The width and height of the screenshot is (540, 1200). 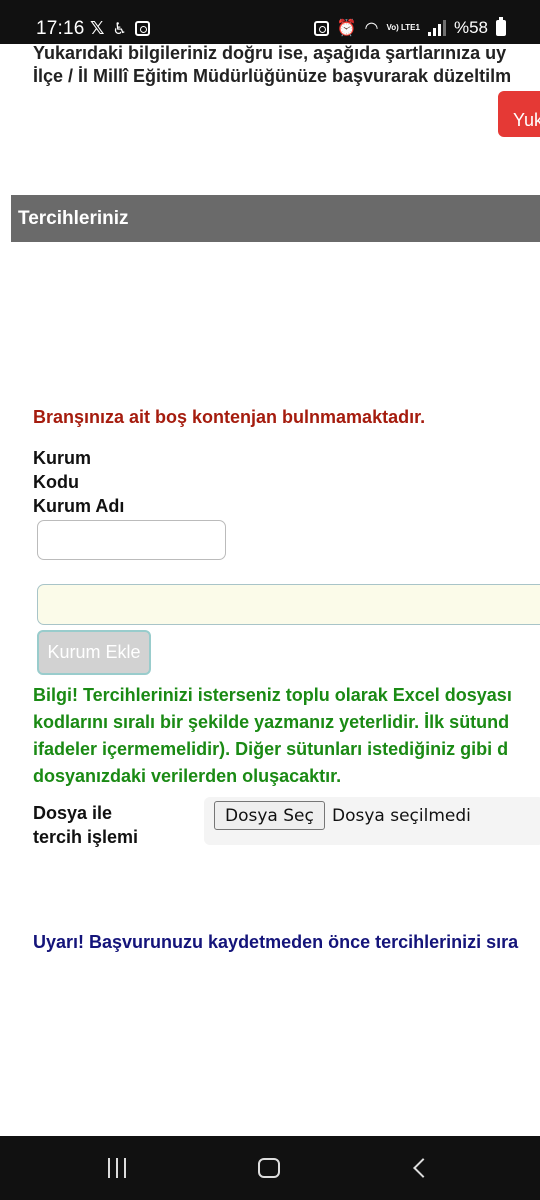 What do you see at coordinates (79, 506) in the screenshot?
I see `kurum-adi-label: Kurum Adı` at bounding box center [79, 506].